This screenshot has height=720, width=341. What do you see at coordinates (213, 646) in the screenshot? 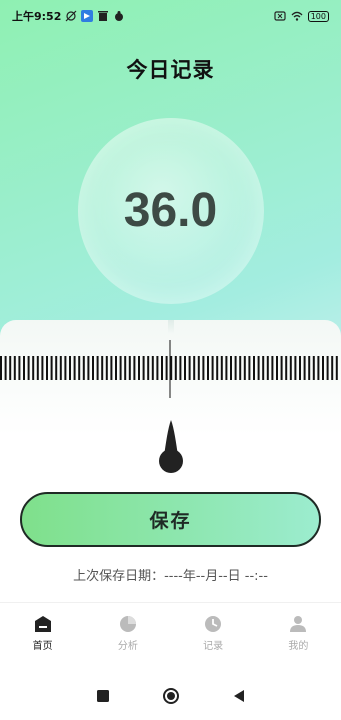
I see `tab-label: 记录` at bounding box center [213, 646].